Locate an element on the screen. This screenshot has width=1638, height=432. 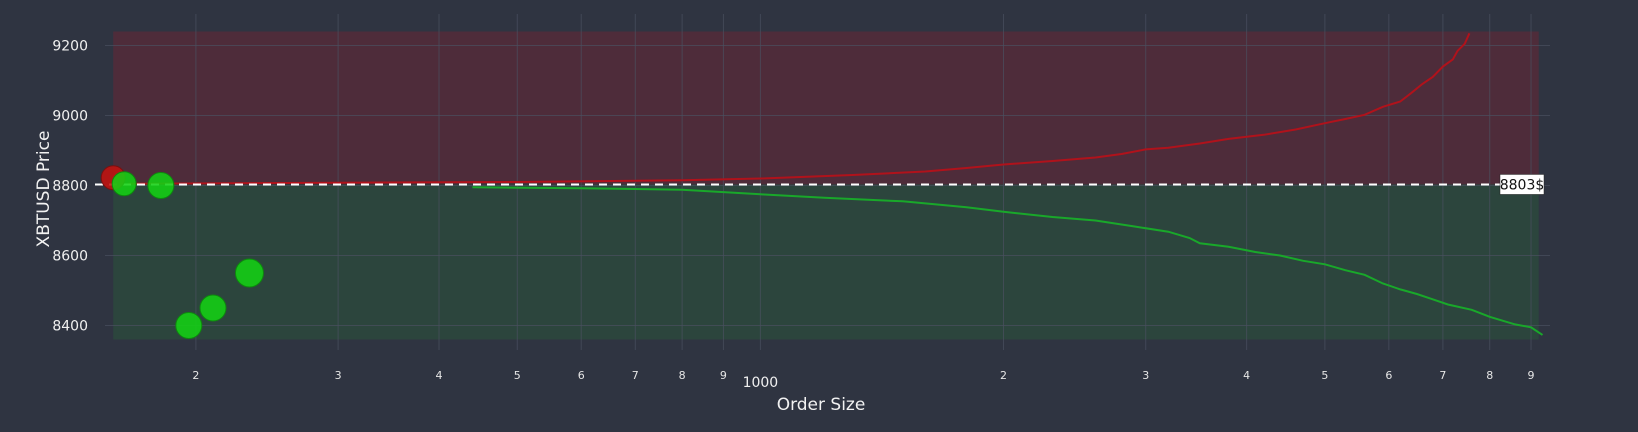
y-tick-label: 9200 is located at coordinates (70, 47).